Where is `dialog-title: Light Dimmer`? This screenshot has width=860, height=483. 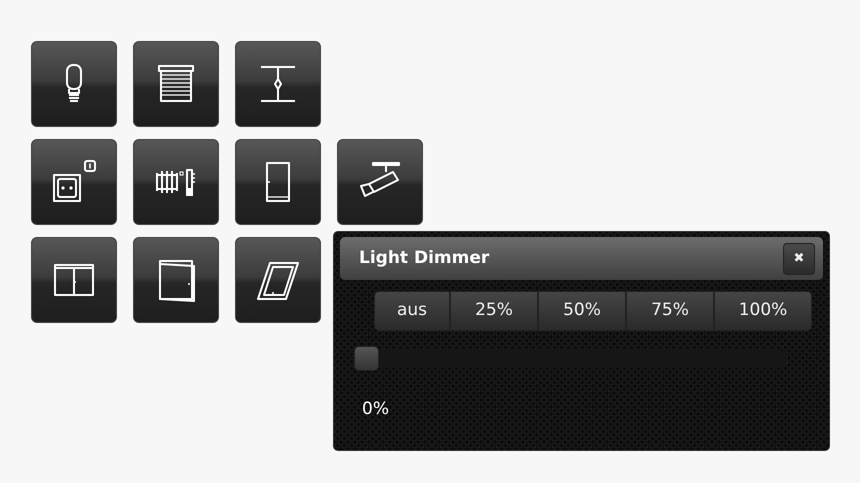 dialog-title: Light Dimmer is located at coordinates (424, 258).